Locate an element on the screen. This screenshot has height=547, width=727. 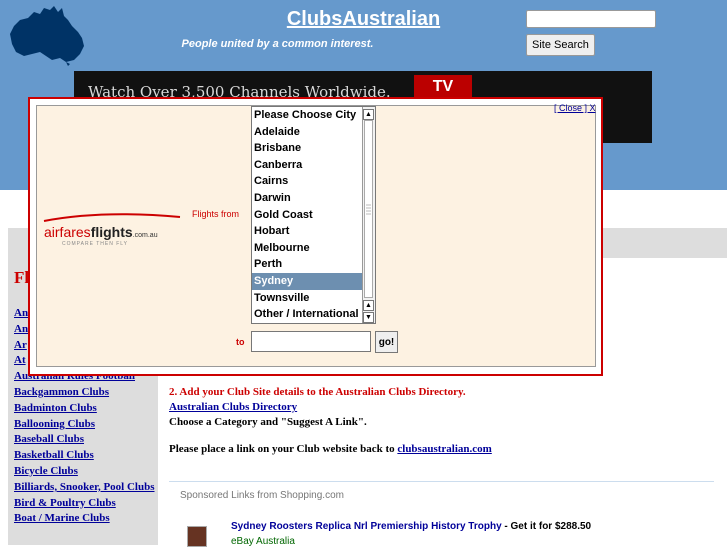
go-button: go! is located at coordinates (386, 342).